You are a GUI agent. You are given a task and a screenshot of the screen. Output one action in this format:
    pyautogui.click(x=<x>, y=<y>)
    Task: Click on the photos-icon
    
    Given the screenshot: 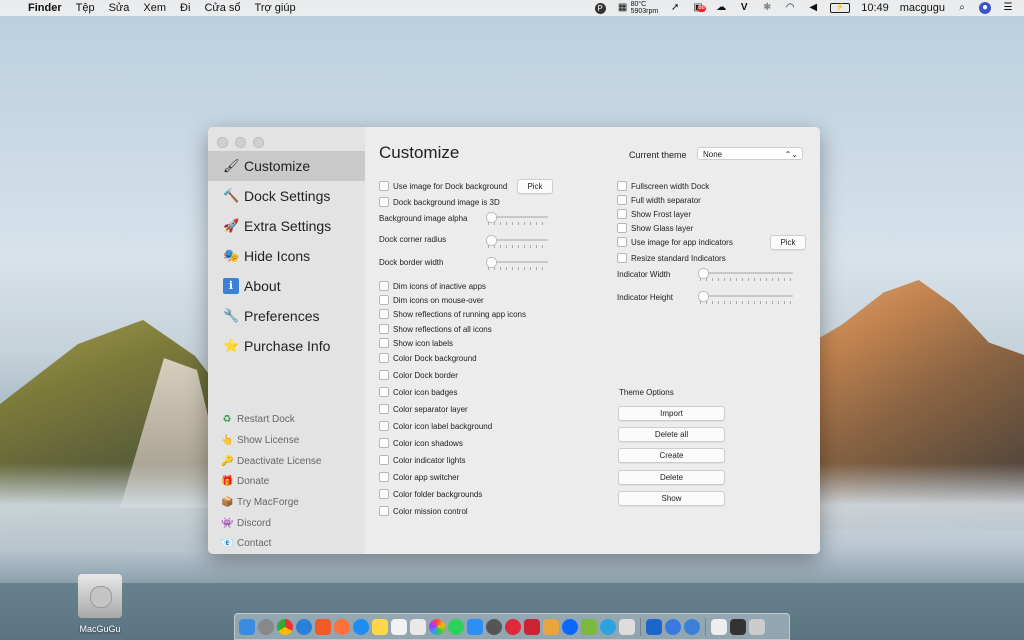 What is the action you would take?
    pyautogui.click(x=437, y=626)
    